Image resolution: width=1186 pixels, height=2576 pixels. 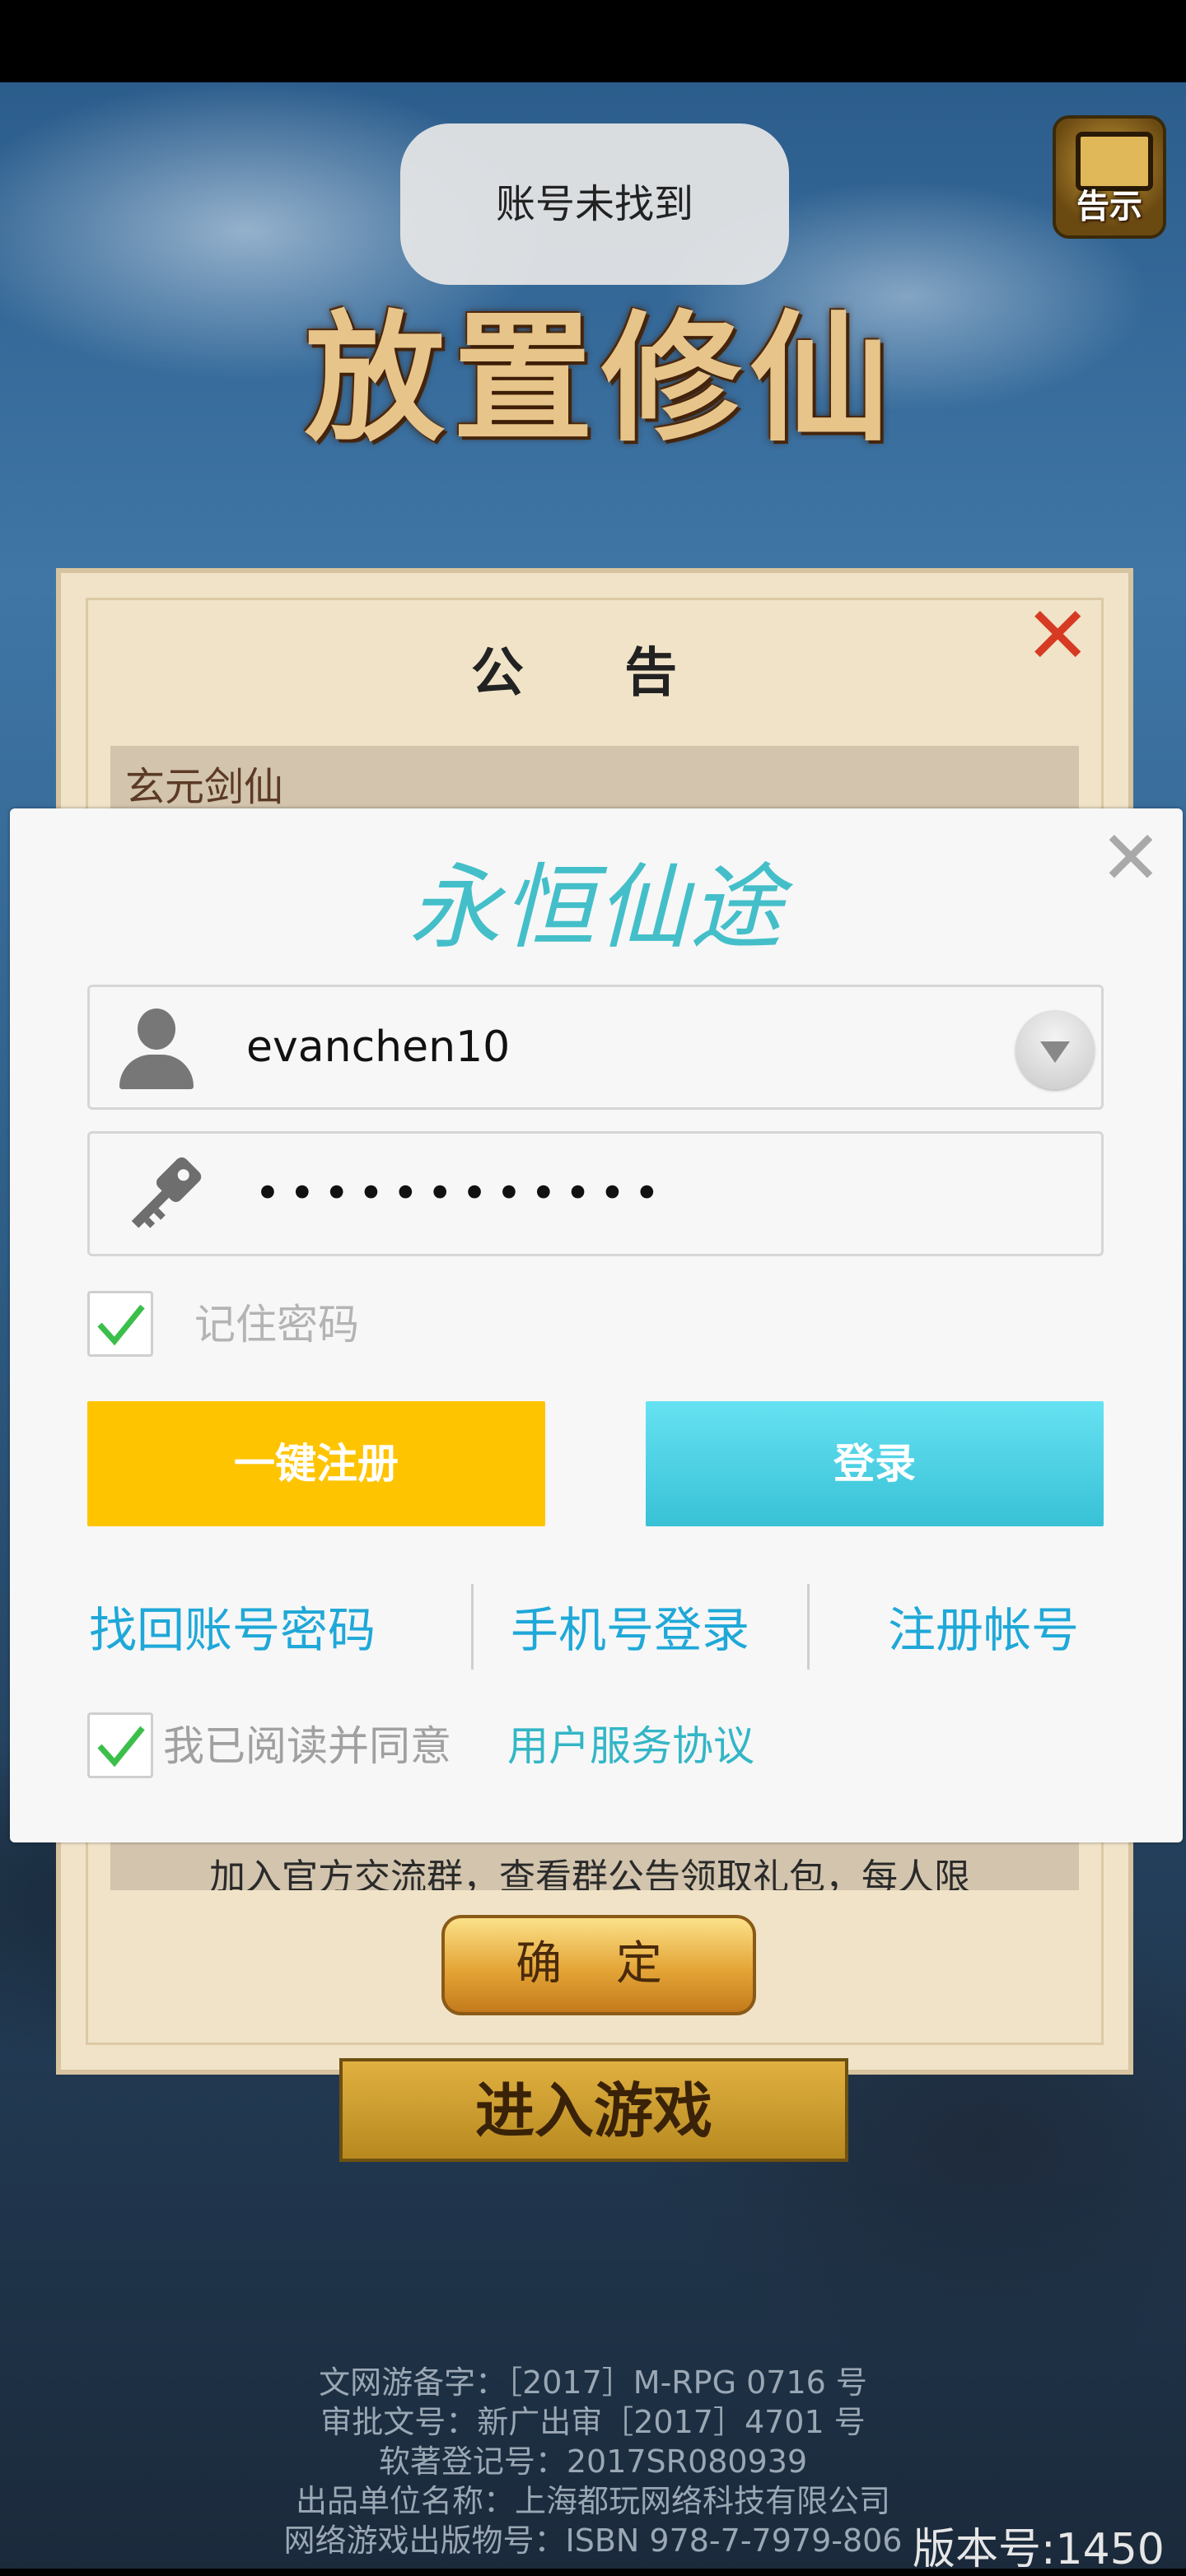 What do you see at coordinates (594, 204) in the screenshot?
I see `toast-message: 账号未找到` at bounding box center [594, 204].